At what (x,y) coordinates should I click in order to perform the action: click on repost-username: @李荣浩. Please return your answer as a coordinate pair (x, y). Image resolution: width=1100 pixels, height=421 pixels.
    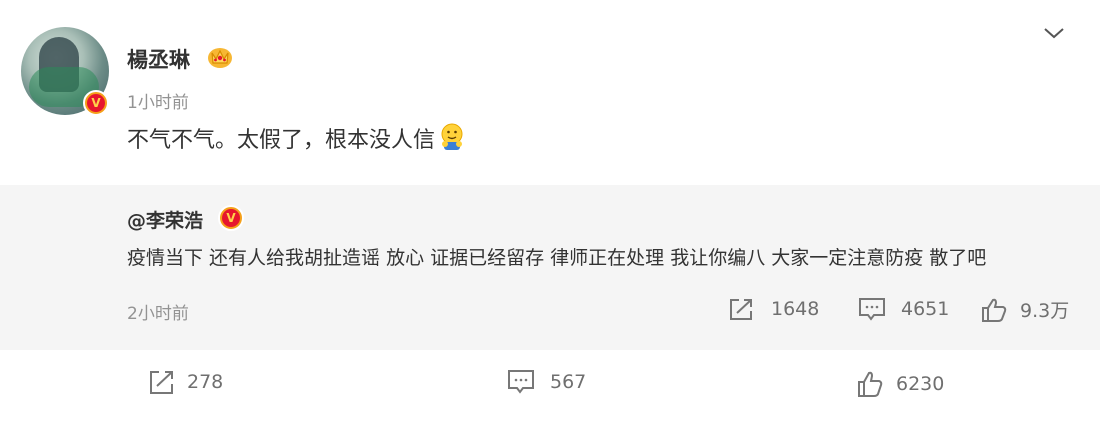
    Looking at the image, I should click on (165, 219).